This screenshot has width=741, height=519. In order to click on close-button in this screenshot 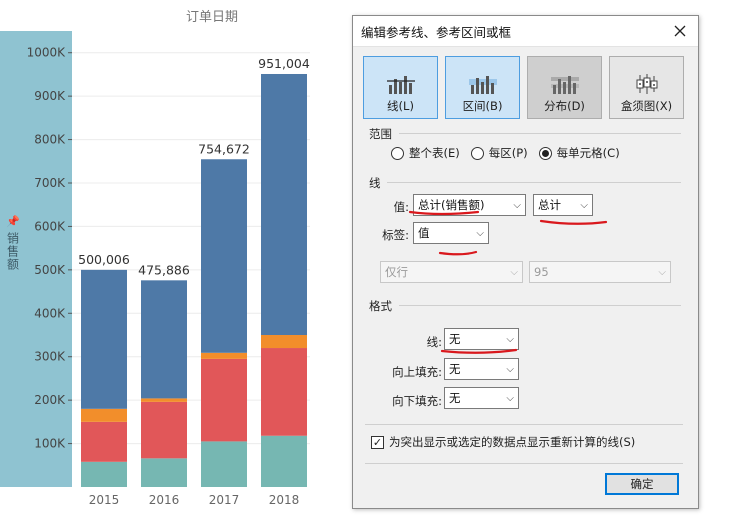, I will do `click(680, 31)`.